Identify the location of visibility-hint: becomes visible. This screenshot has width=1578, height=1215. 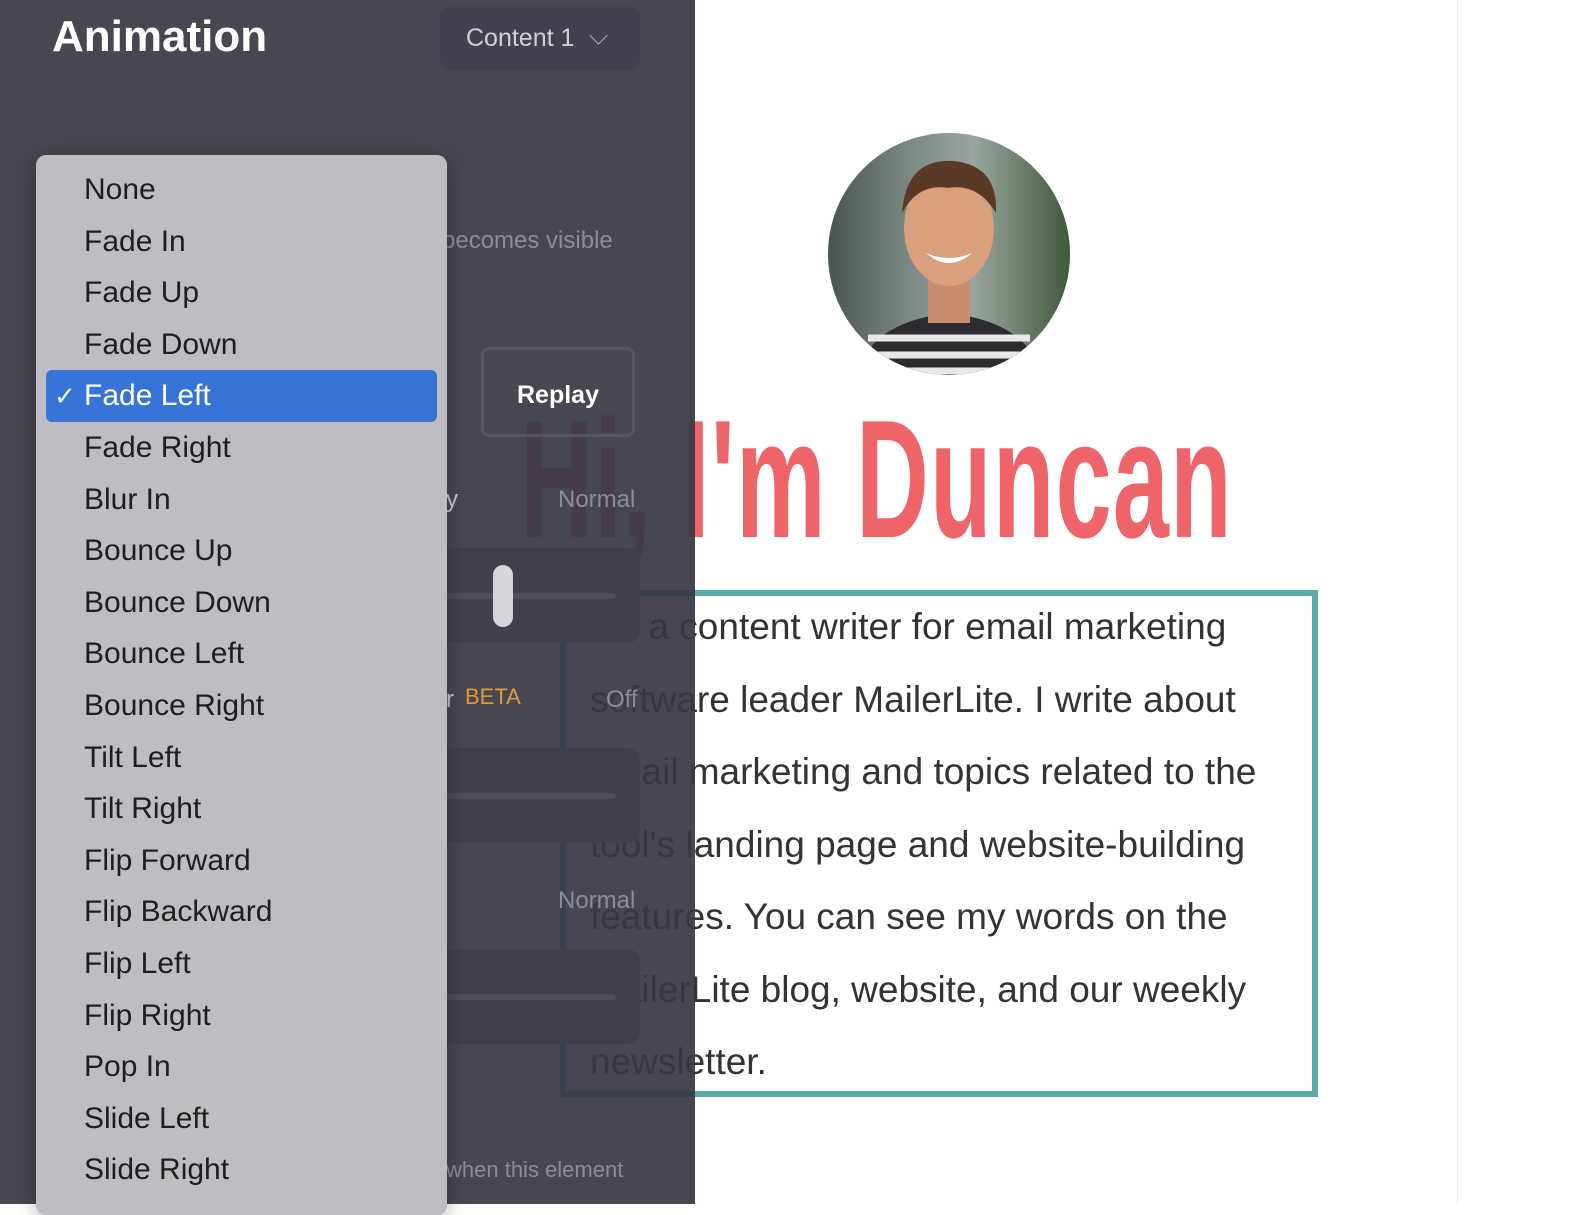
(527, 240).